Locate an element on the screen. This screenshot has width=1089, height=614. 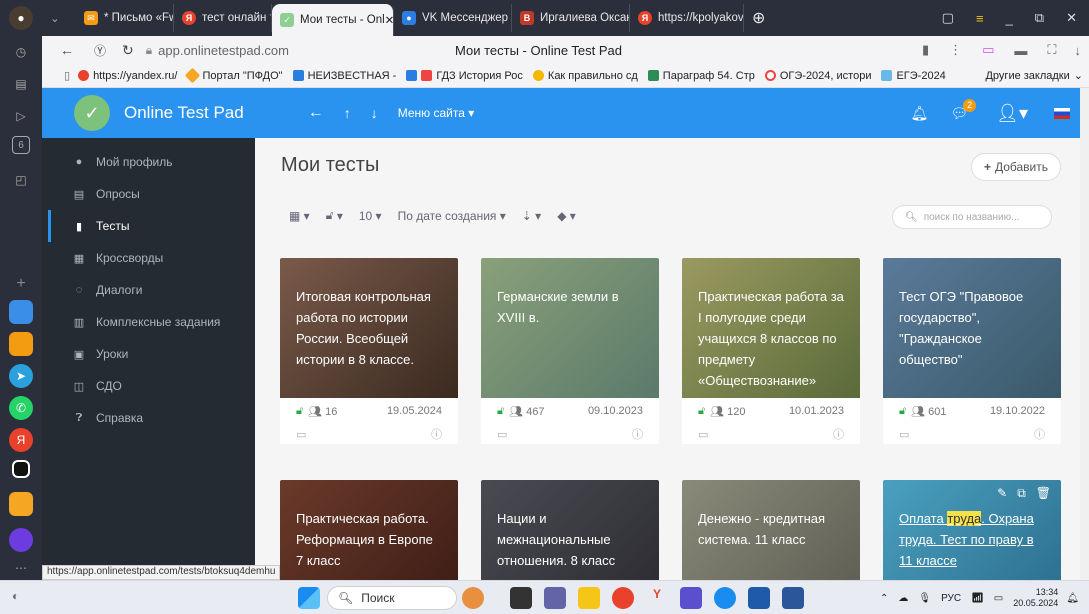
edit-icon: ✎ is located at coordinates (1002, 493).